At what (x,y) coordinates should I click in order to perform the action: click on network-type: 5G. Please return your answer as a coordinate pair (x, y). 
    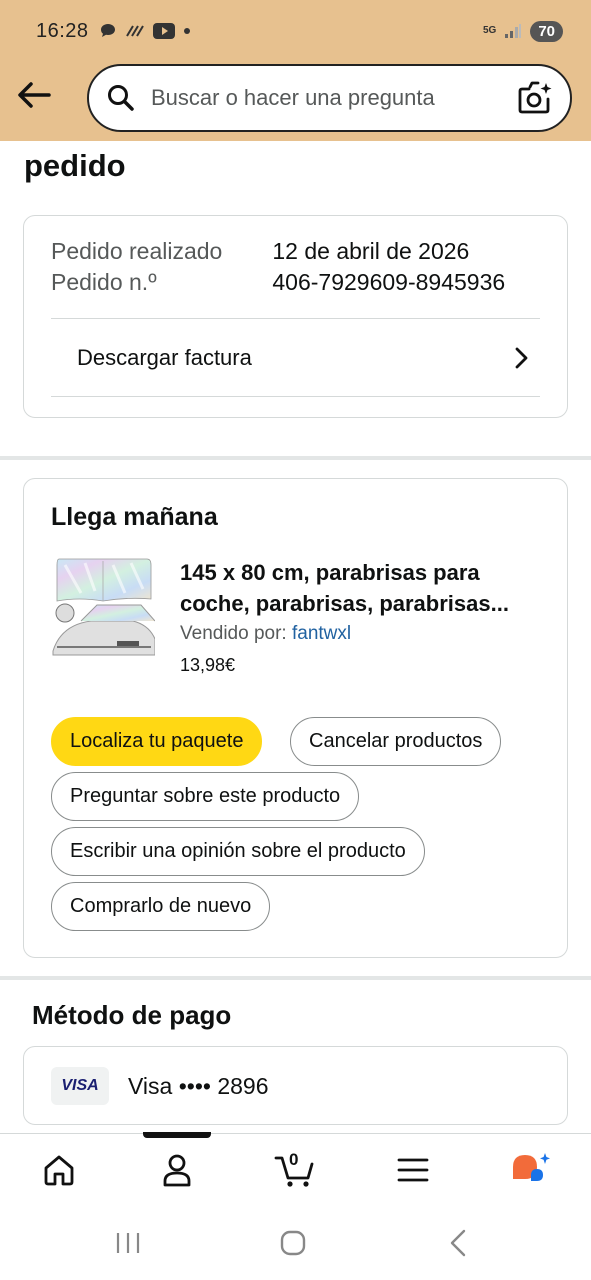
    Looking at the image, I should click on (489, 30).